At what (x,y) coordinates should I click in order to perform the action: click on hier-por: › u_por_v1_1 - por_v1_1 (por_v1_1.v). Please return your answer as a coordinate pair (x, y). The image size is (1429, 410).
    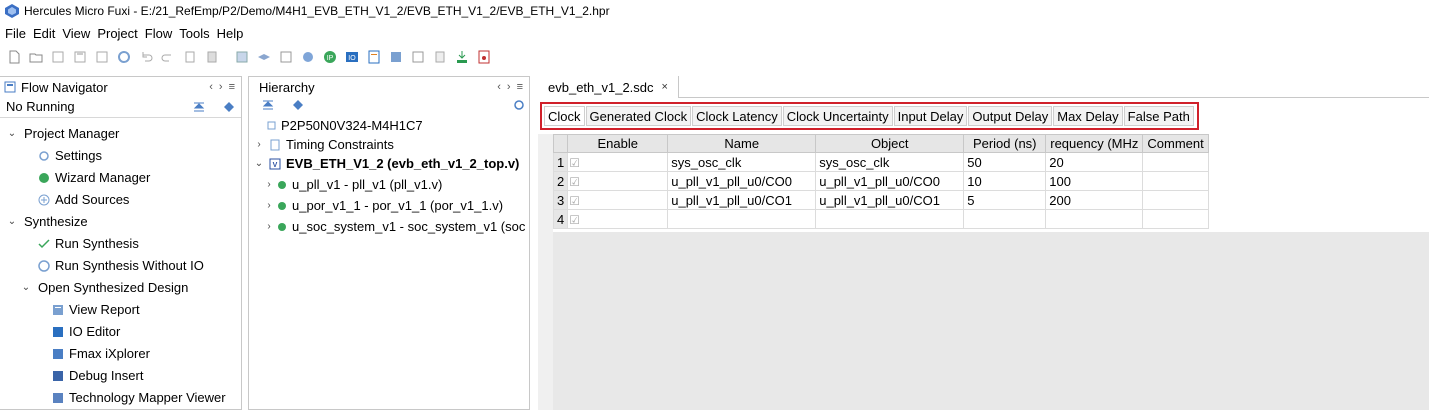
    Looking at the image, I should click on (383, 205).